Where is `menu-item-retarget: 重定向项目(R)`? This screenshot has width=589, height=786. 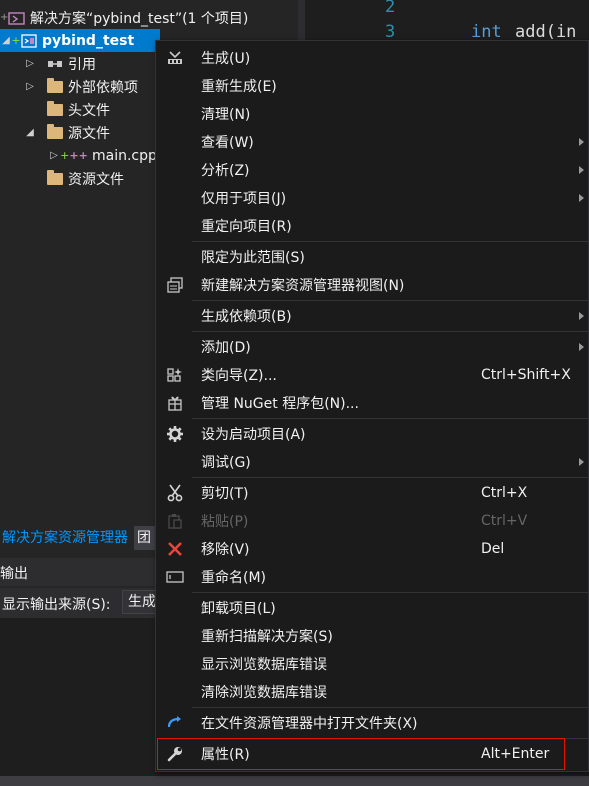 menu-item-retarget: 重定向项目(R) is located at coordinates (372, 226).